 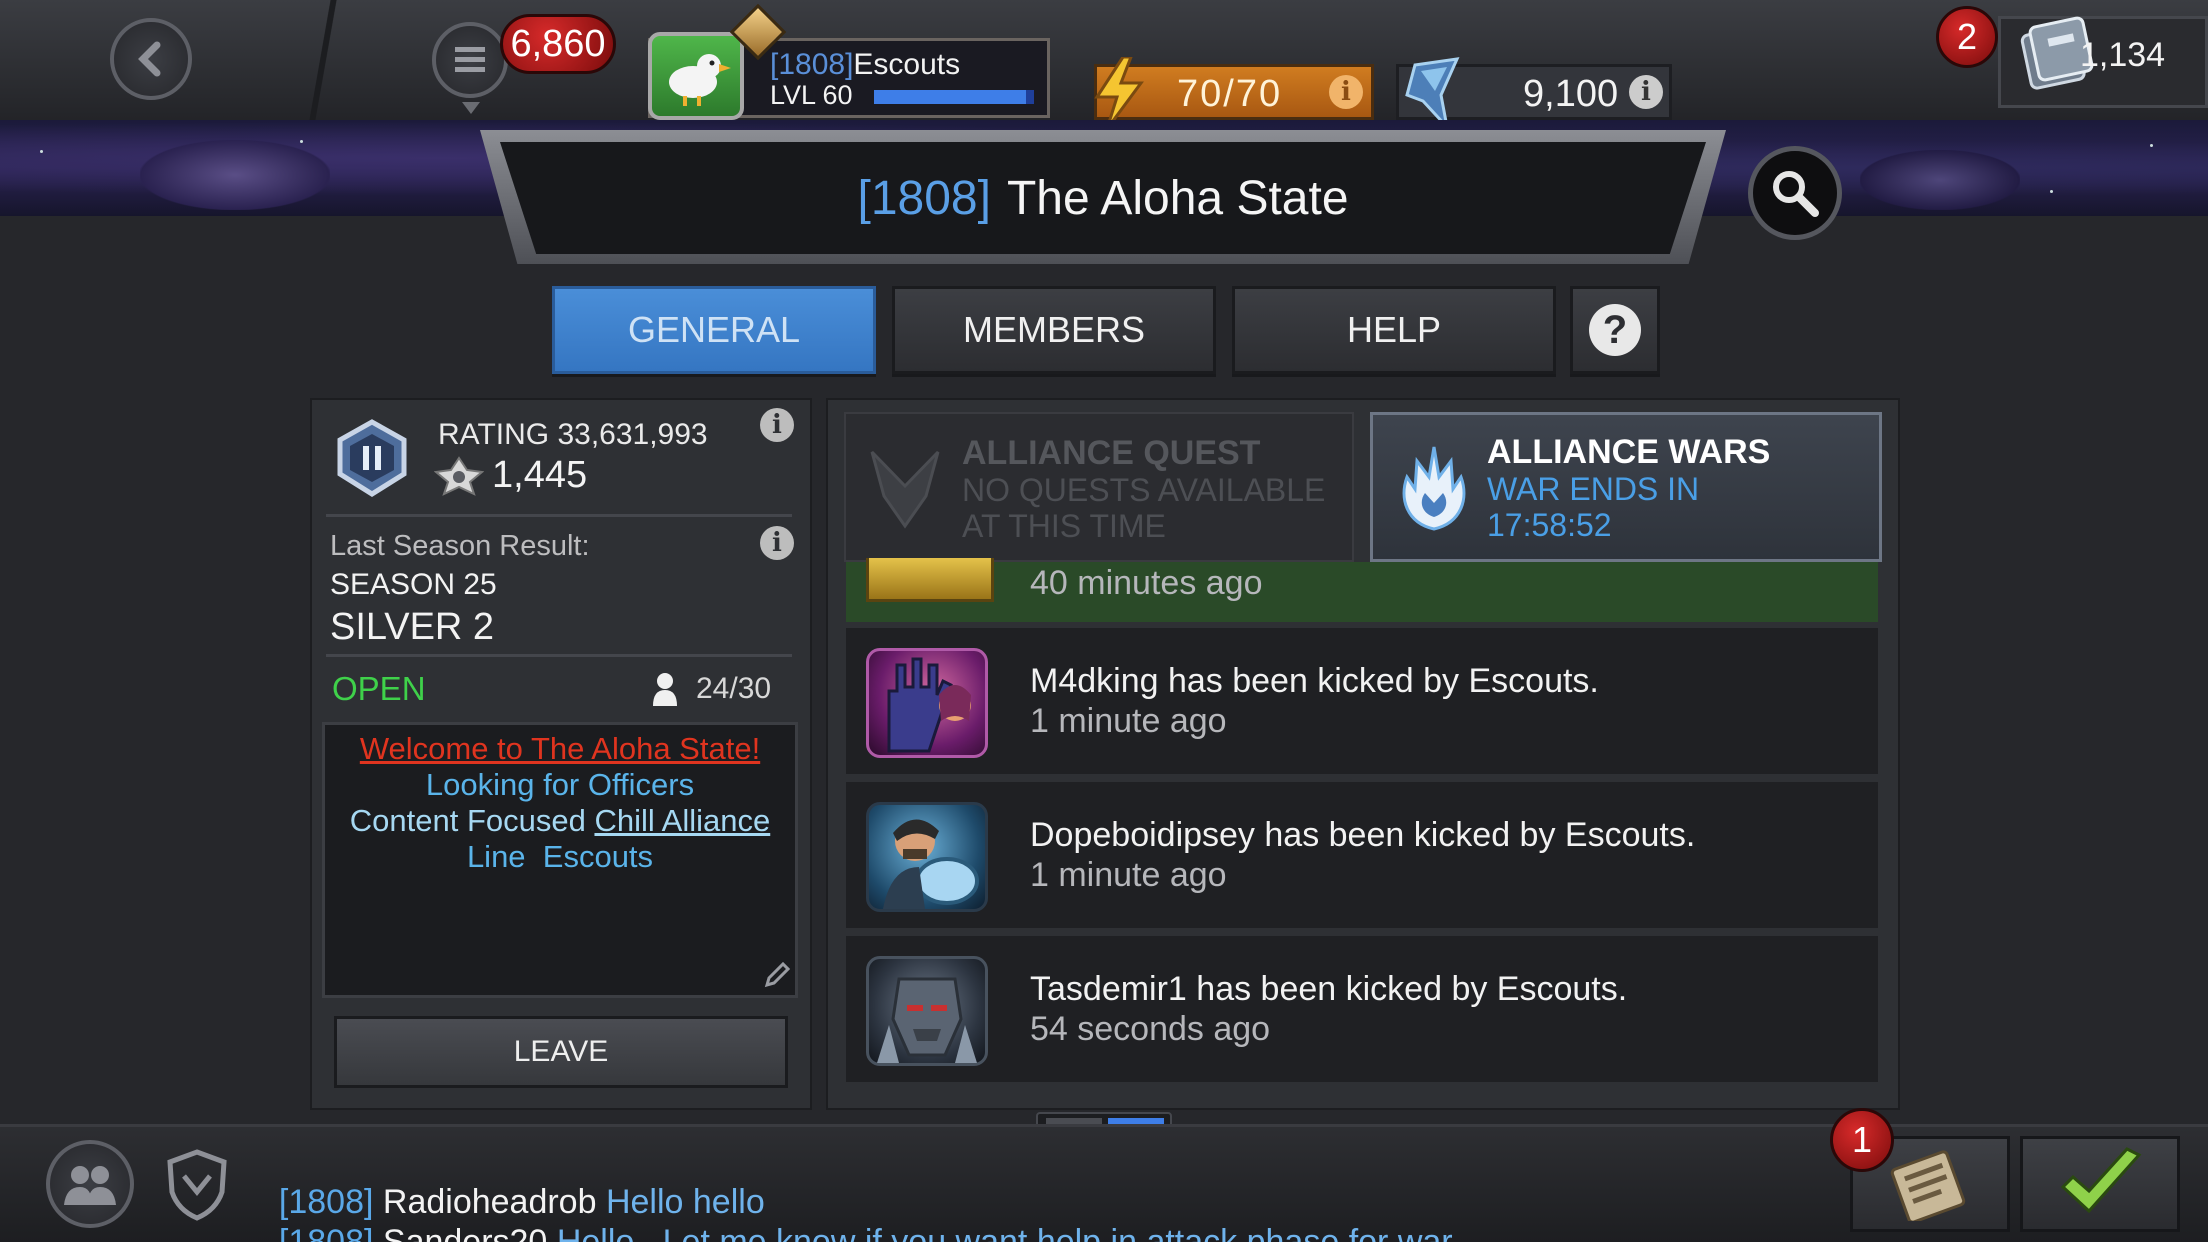 What do you see at coordinates (950, 97) in the screenshot?
I see `xp-progress-fill` at bounding box center [950, 97].